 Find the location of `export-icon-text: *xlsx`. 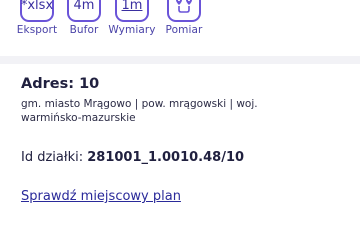

export-icon-text: *xlsx is located at coordinates (37, 6).